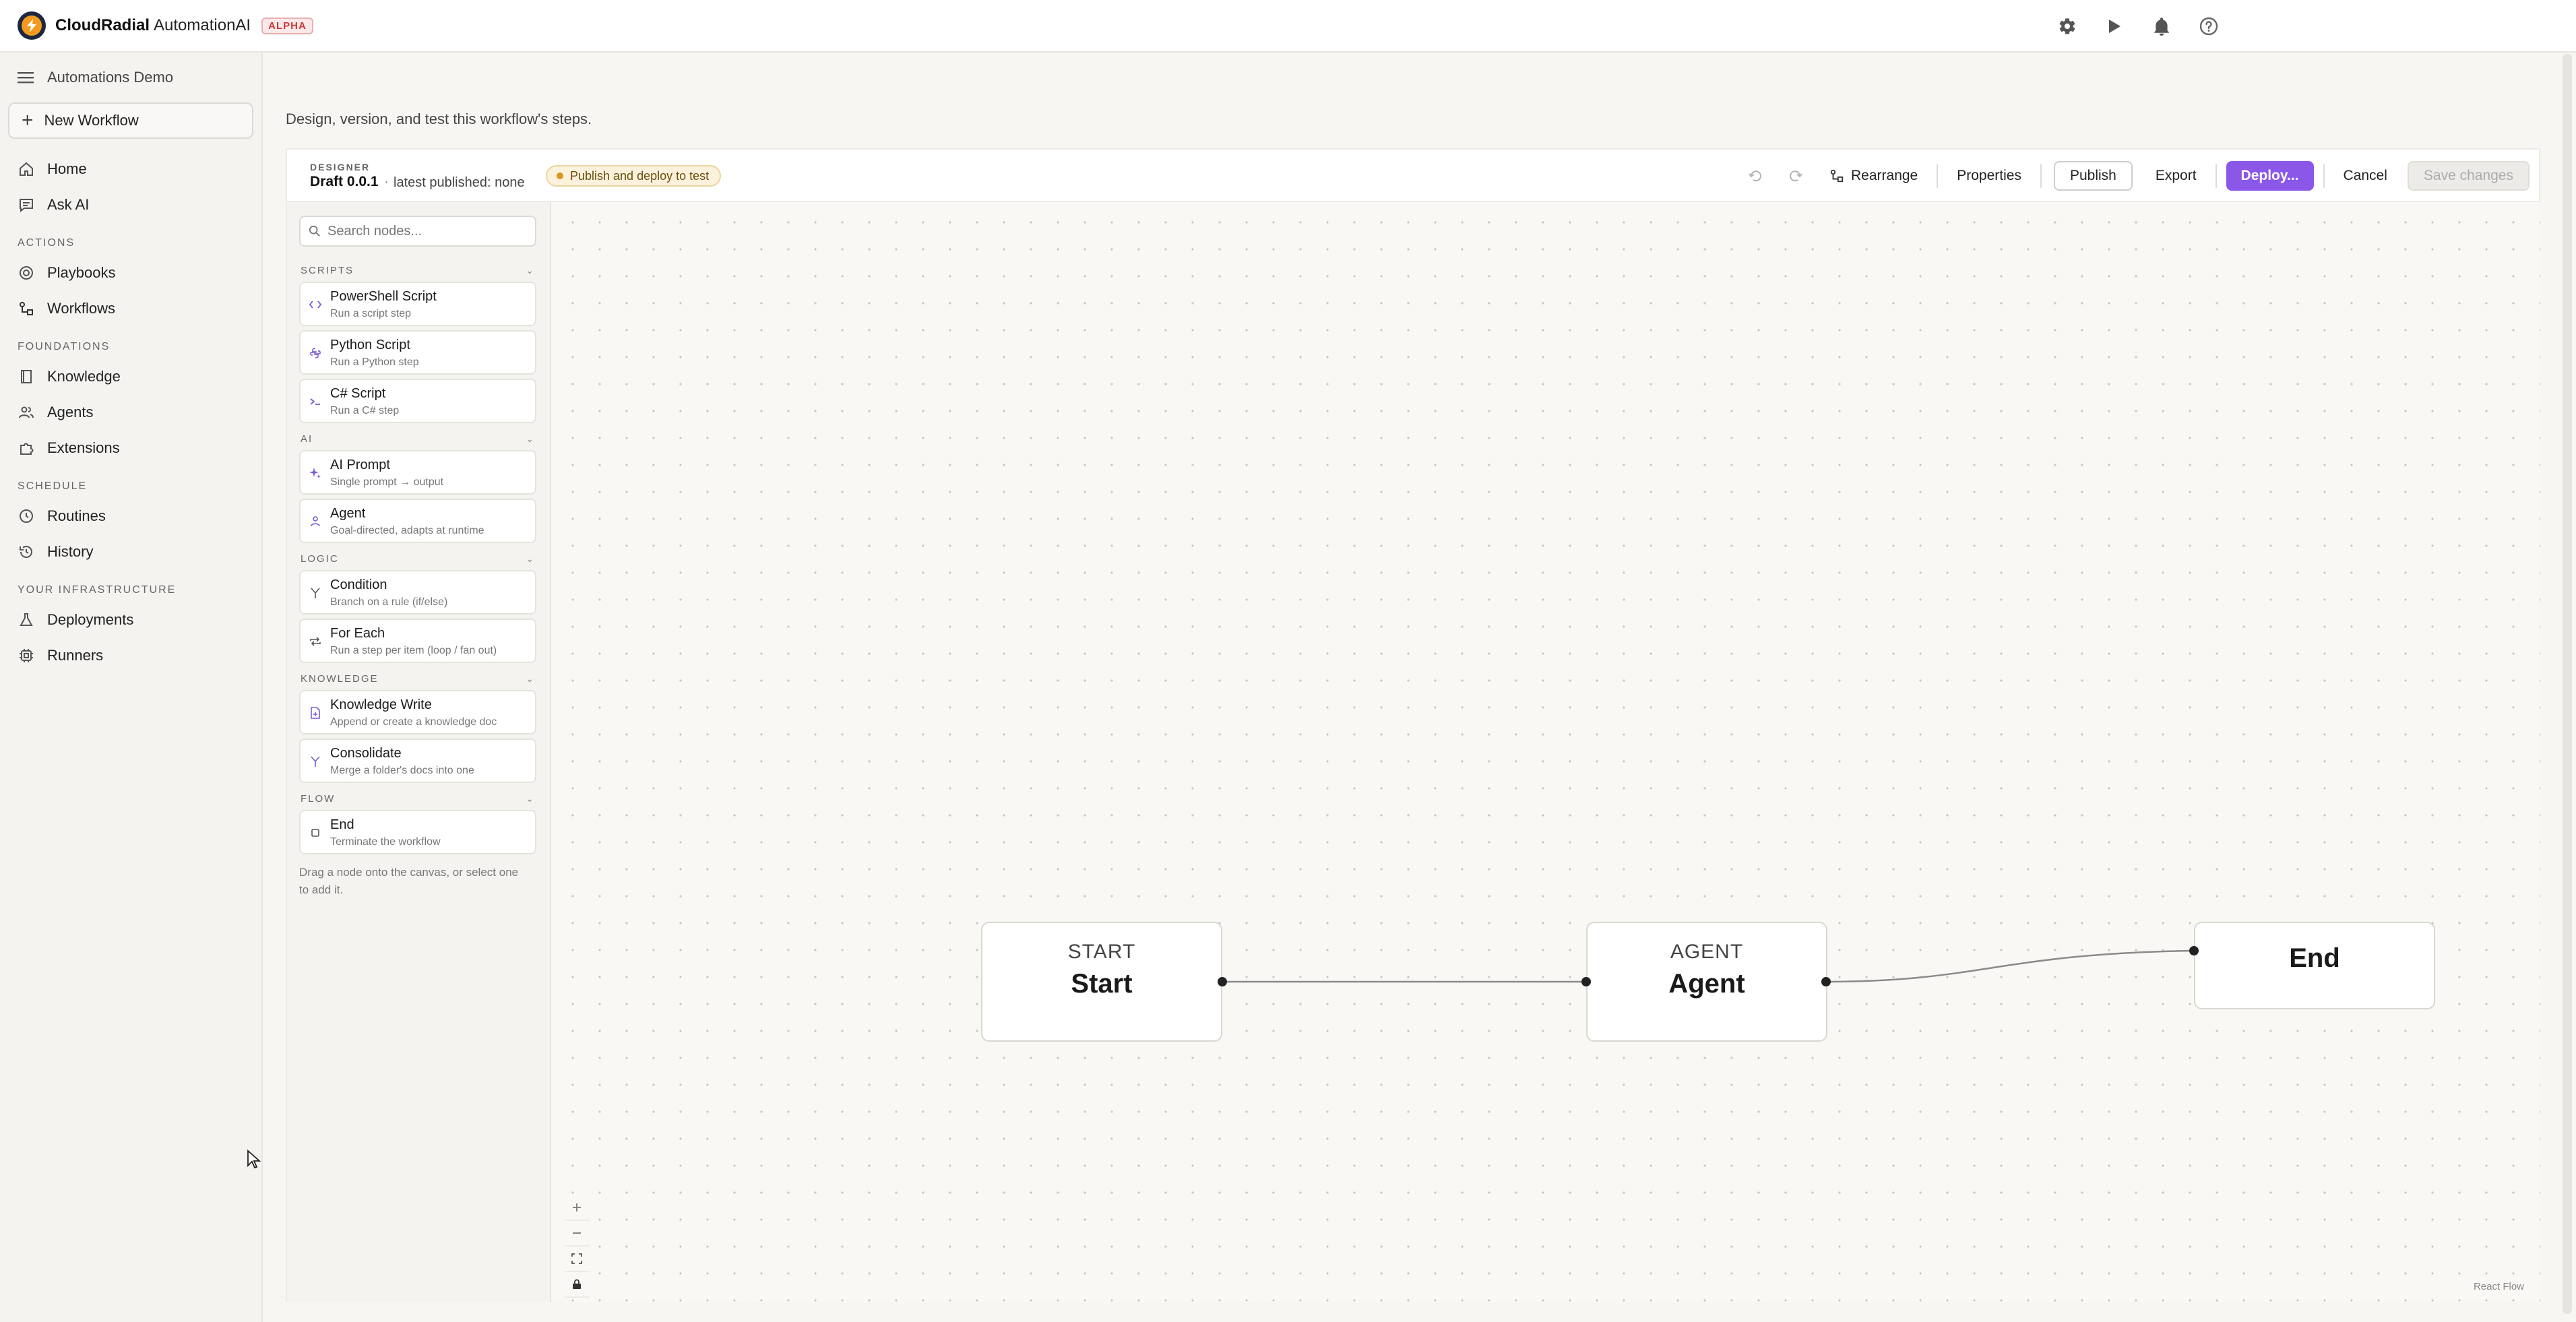  What do you see at coordinates (26, 413) in the screenshot?
I see `users-icon` at bounding box center [26, 413].